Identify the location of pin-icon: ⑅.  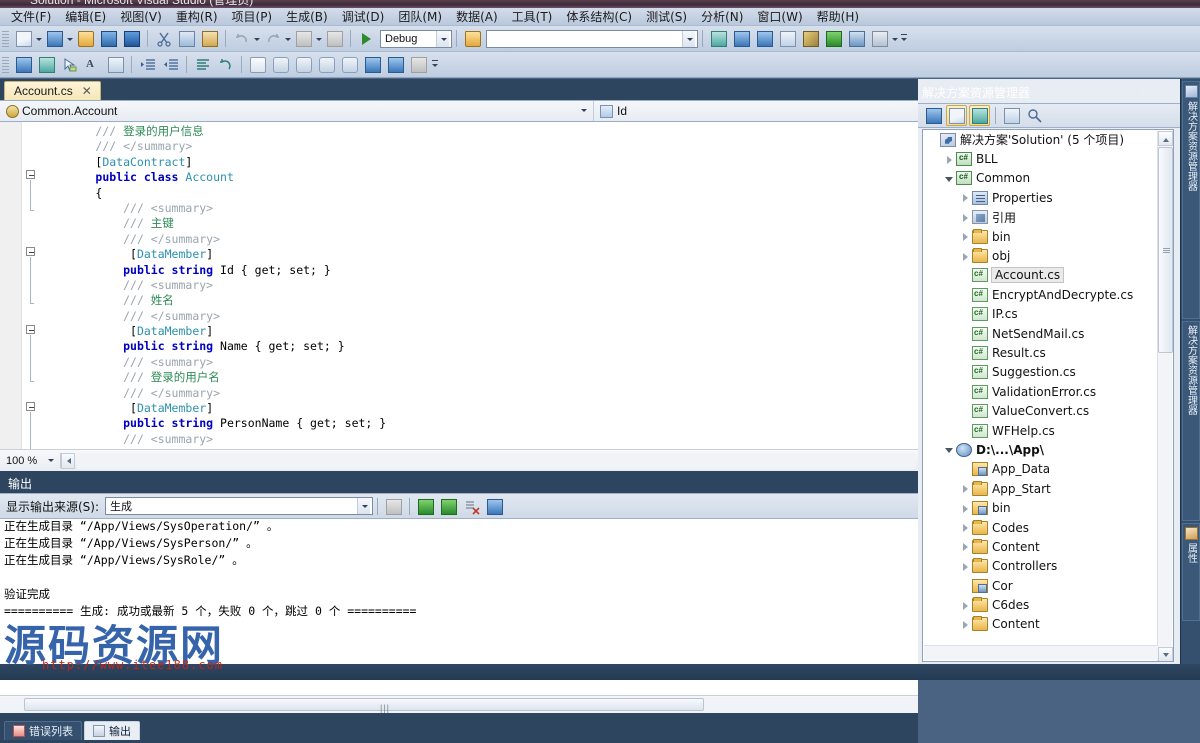
(1157, 92).